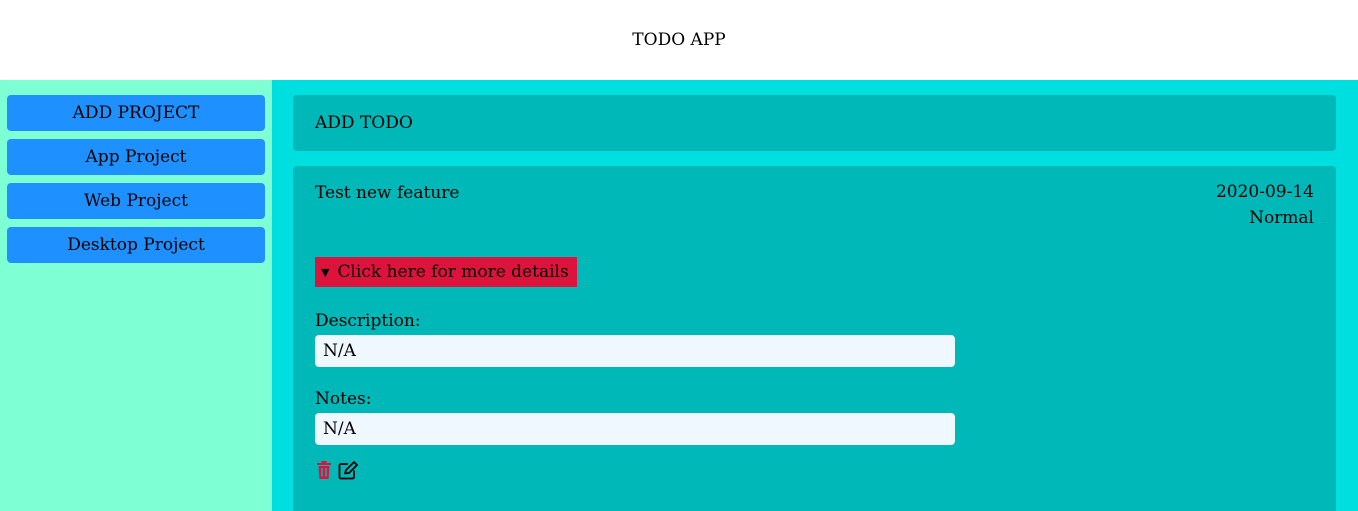 This screenshot has width=1358, height=511. What do you see at coordinates (324, 470) in the screenshot?
I see `trash-icon` at bounding box center [324, 470].